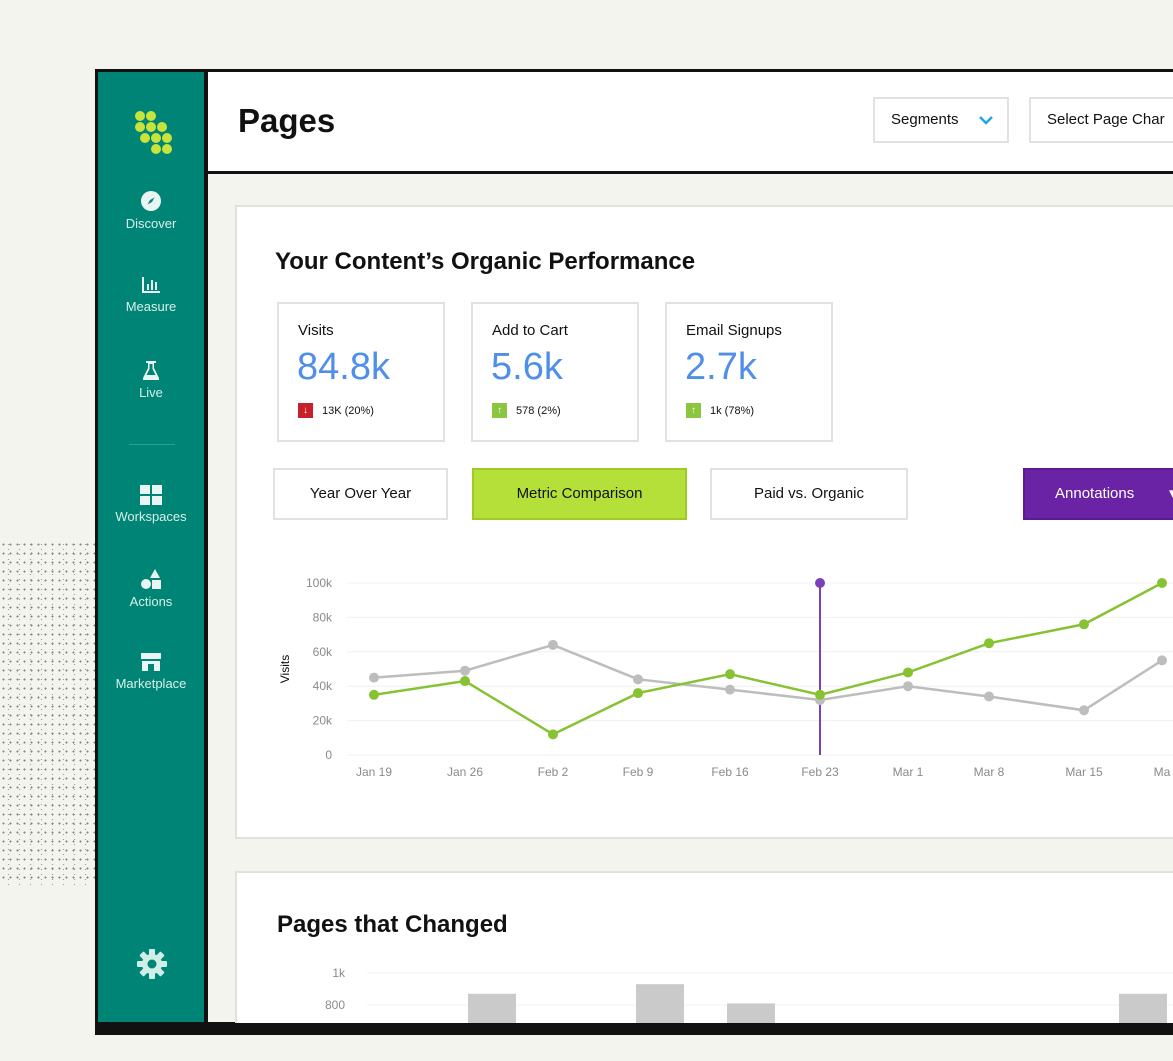 The width and height of the screenshot is (1173, 1061). What do you see at coordinates (287, 120) in the screenshot?
I see `page-title: Pages` at bounding box center [287, 120].